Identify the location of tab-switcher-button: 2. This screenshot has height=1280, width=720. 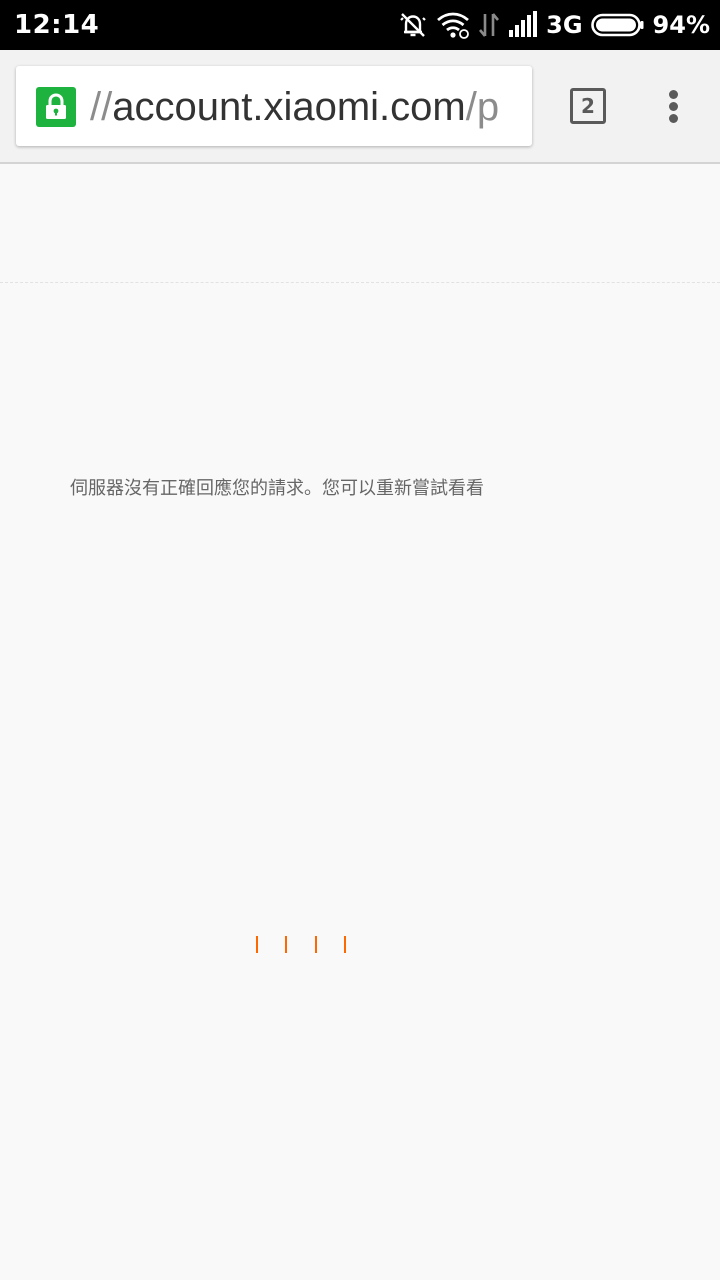
(588, 106).